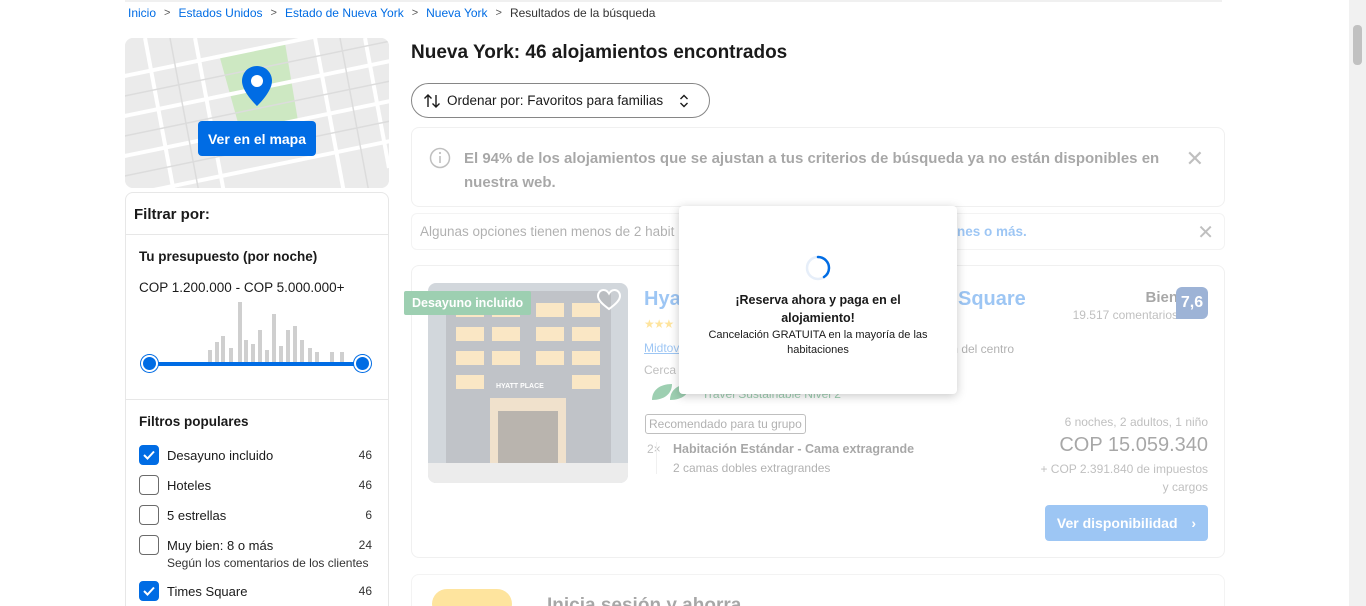 The image size is (1366, 606). I want to click on stay-summary: 6 noches, 2 adultos, 1 niño, so click(1136, 422).